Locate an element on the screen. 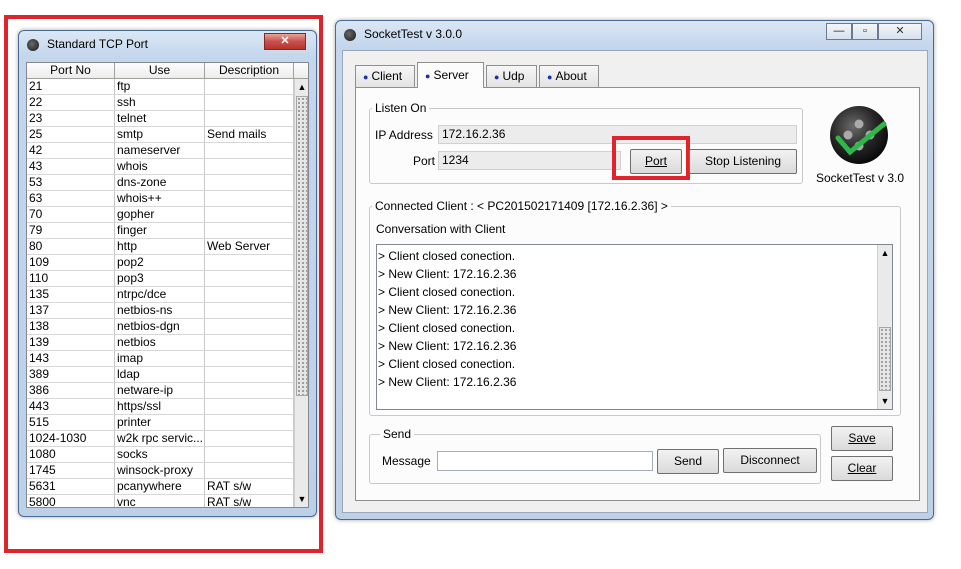  tab-about: ● About is located at coordinates (569, 76).